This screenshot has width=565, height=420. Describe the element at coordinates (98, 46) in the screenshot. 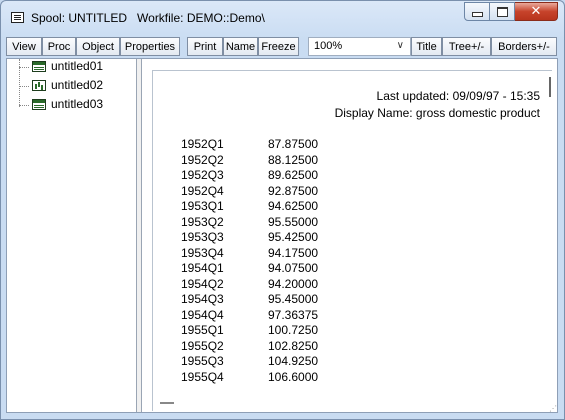

I see `object-button: Object` at that location.